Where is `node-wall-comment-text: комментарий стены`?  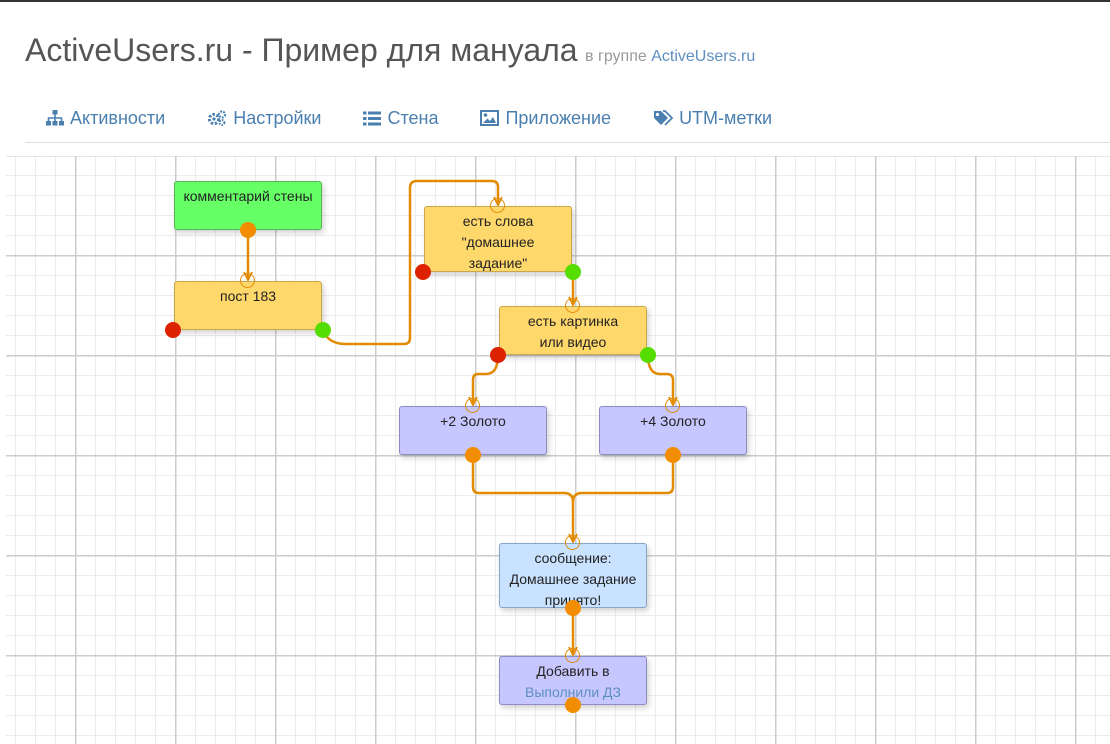 node-wall-comment-text: комментарий стены is located at coordinates (248, 196).